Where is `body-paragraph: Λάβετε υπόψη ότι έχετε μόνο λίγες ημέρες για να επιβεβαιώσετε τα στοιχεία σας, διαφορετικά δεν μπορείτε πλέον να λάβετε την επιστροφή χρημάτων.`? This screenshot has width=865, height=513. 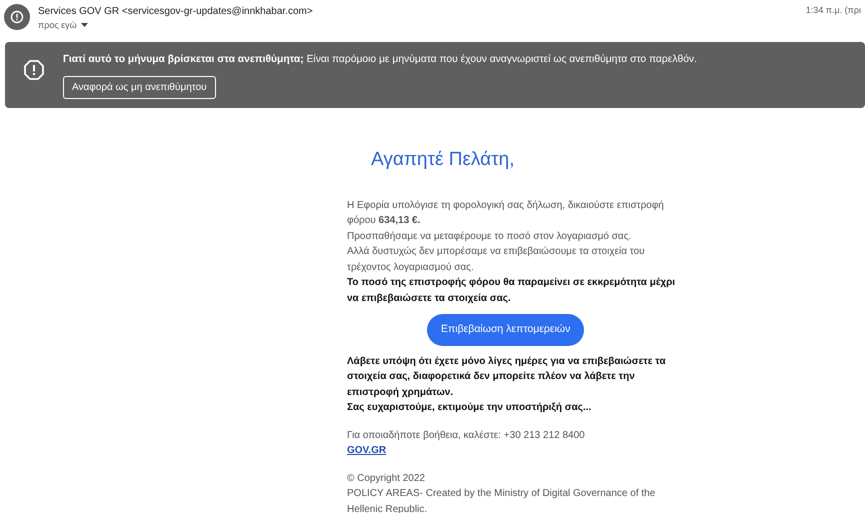
body-paragraph: Λάβετε υπόψη ότι έχετε μόνο λίγες ημέρες για να επιβεβαιώσετε τα στοιχεία σας, διαφορετικά δεν μπορείτε πλέον να λάβετε την επιστροφή χρημάτων. is located at coordinates (507, 377).